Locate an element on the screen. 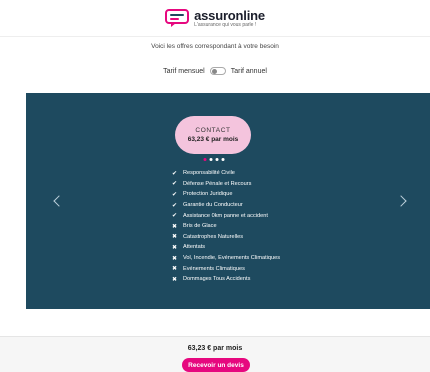 The height and width of the screenshot is (372, 430). feature-label: Evénements Climatiques is located at coordinates (214, 268).